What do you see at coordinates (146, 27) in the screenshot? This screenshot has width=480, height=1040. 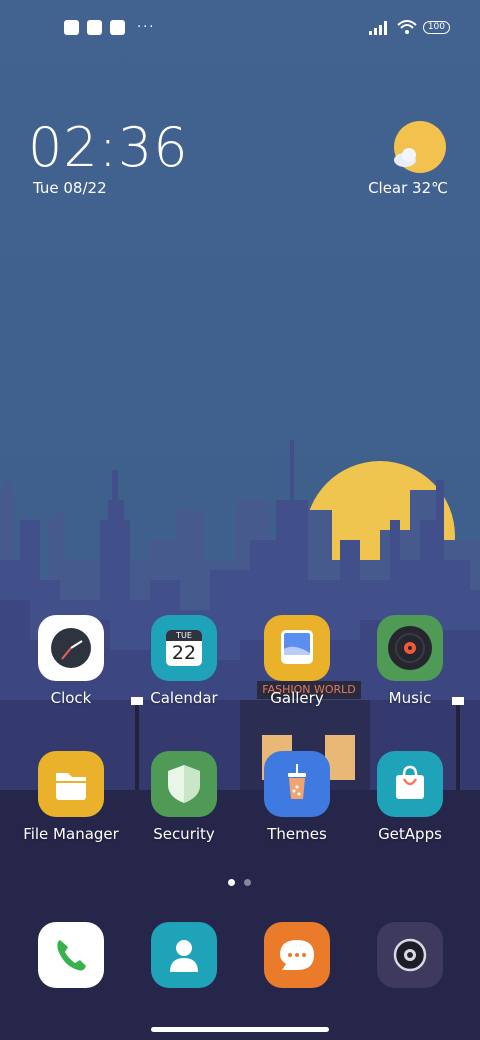 I see `more-notifications: ···` at bounding box center [146, 27].